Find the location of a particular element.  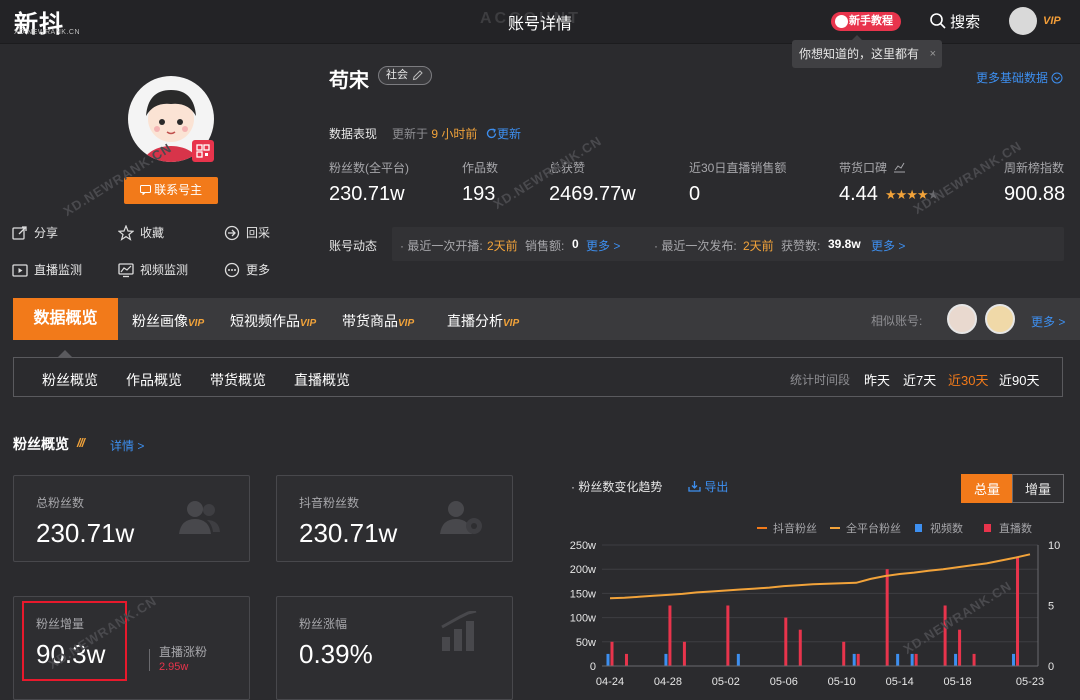

more-actions-label: 更多 is located at coordinates (258, 270).